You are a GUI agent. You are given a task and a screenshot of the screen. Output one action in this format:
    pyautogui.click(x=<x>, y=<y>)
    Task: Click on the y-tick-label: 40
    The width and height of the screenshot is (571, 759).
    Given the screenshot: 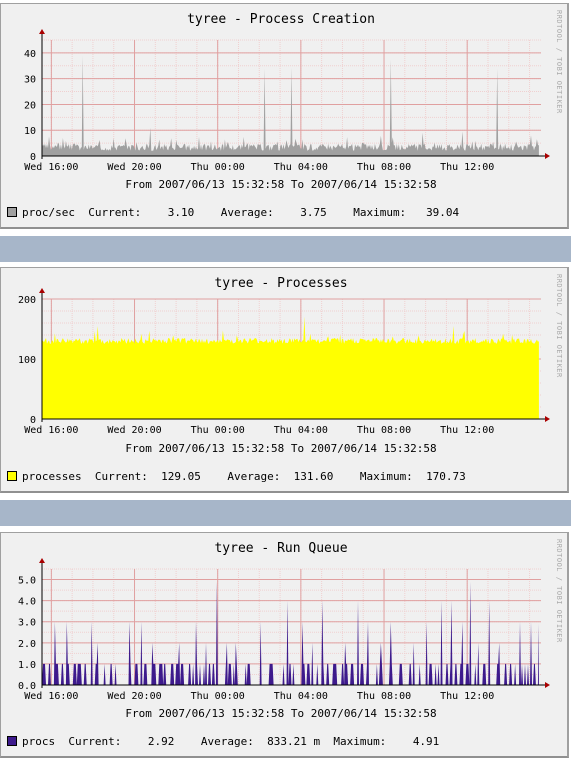 What is the action you would take?
    pyautogui.click(x=30, y=54)
    